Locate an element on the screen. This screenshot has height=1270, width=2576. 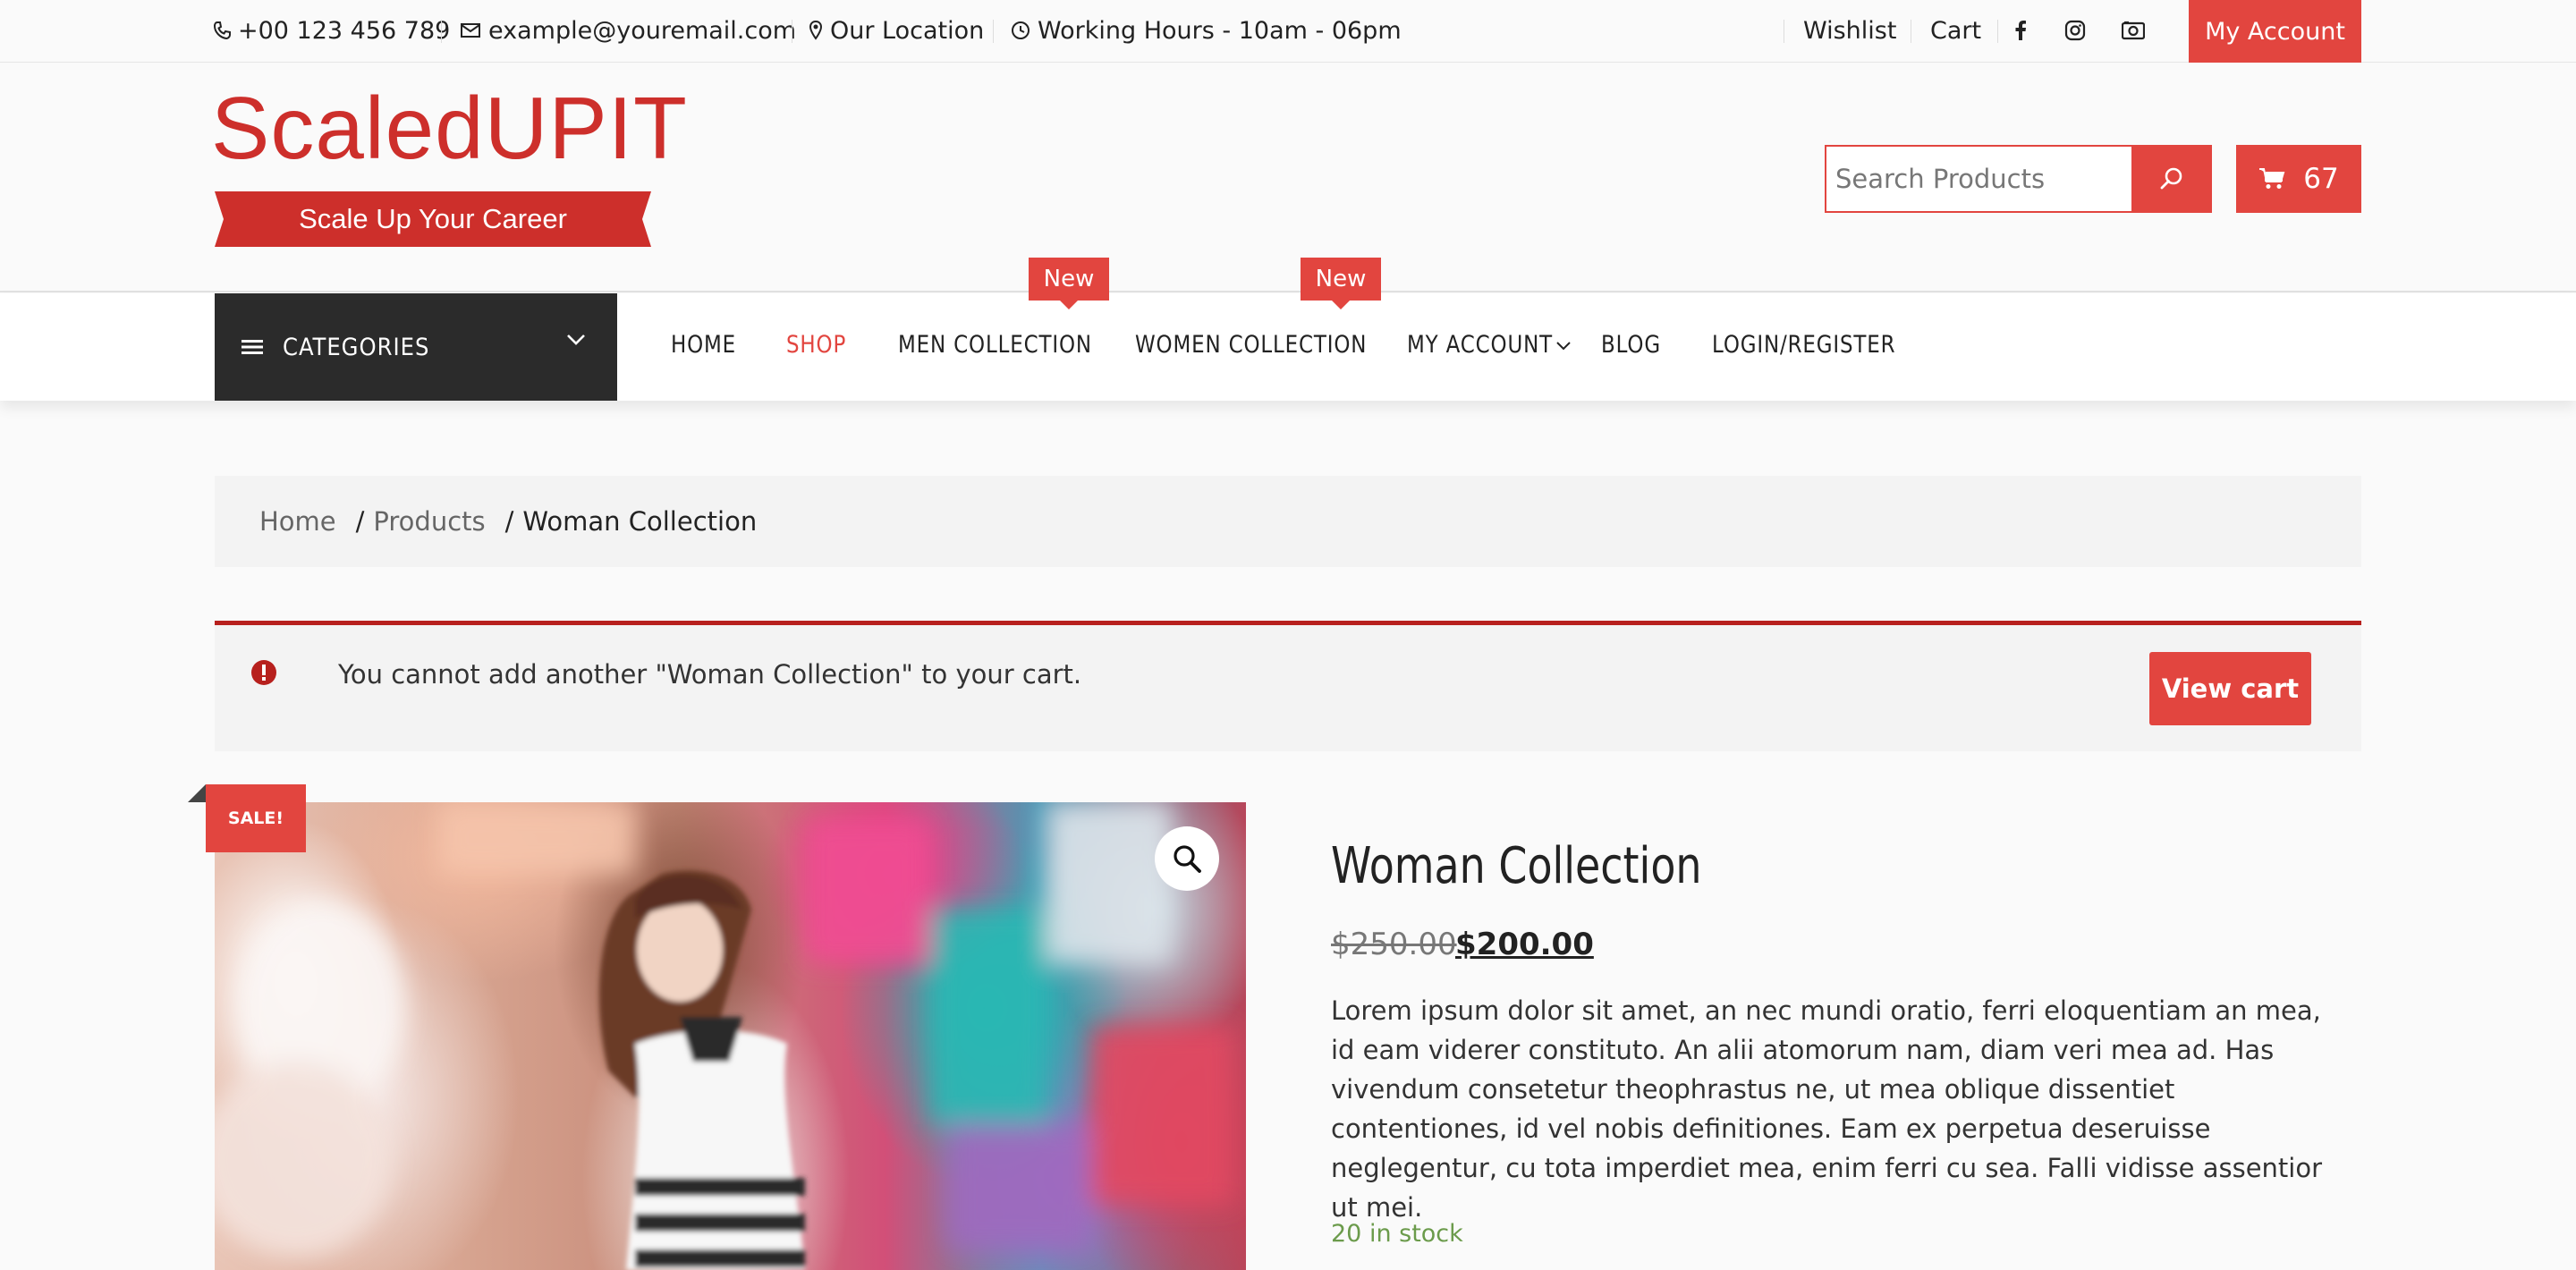
working-hours: Working Hours - 10am - 06pm is located at coordinates (1206, 30).